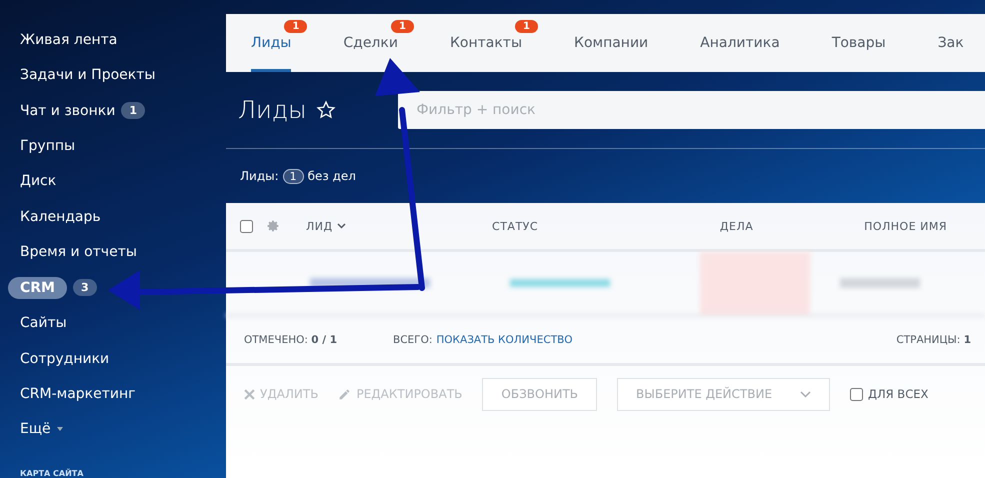  I want to click on tab: Зак, so click(951, 43).